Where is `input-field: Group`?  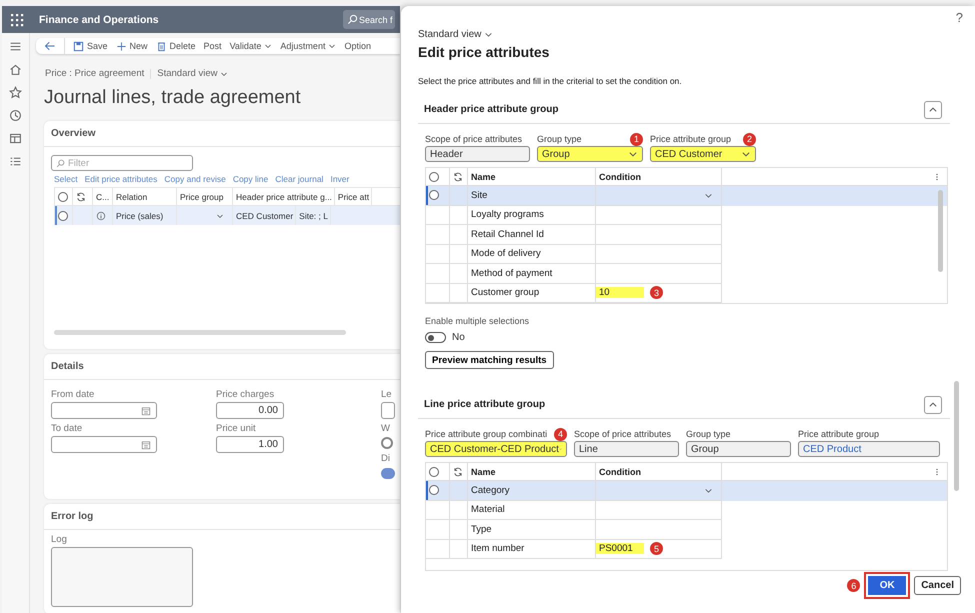 input-field: Group is located at coordinates (738, 449).